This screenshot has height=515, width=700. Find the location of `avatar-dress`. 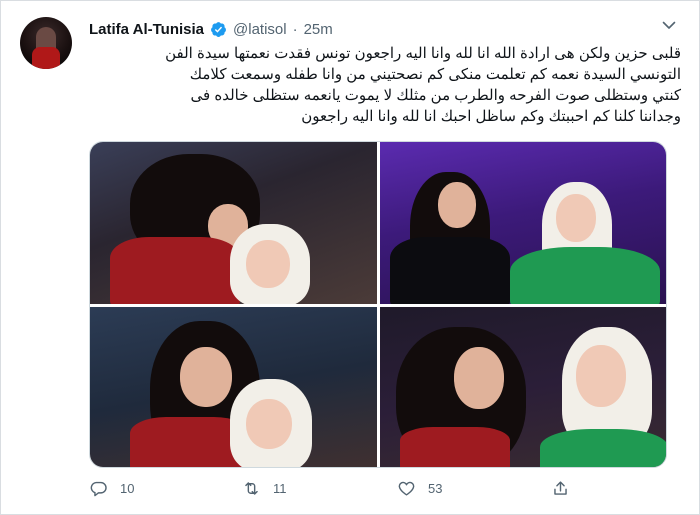

avatar-dress is located at coordinates (46, 58).